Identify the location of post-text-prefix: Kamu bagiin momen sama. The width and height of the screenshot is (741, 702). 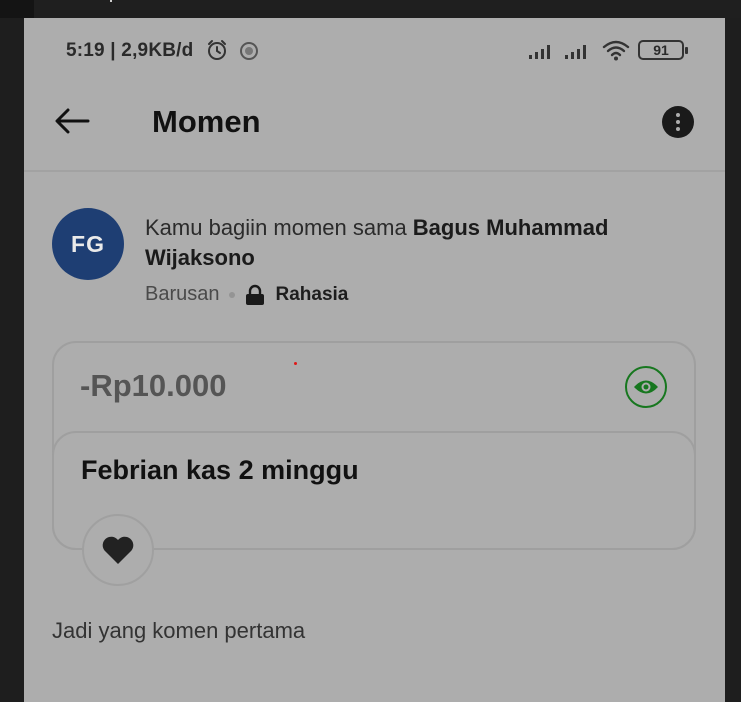
(279, 227).